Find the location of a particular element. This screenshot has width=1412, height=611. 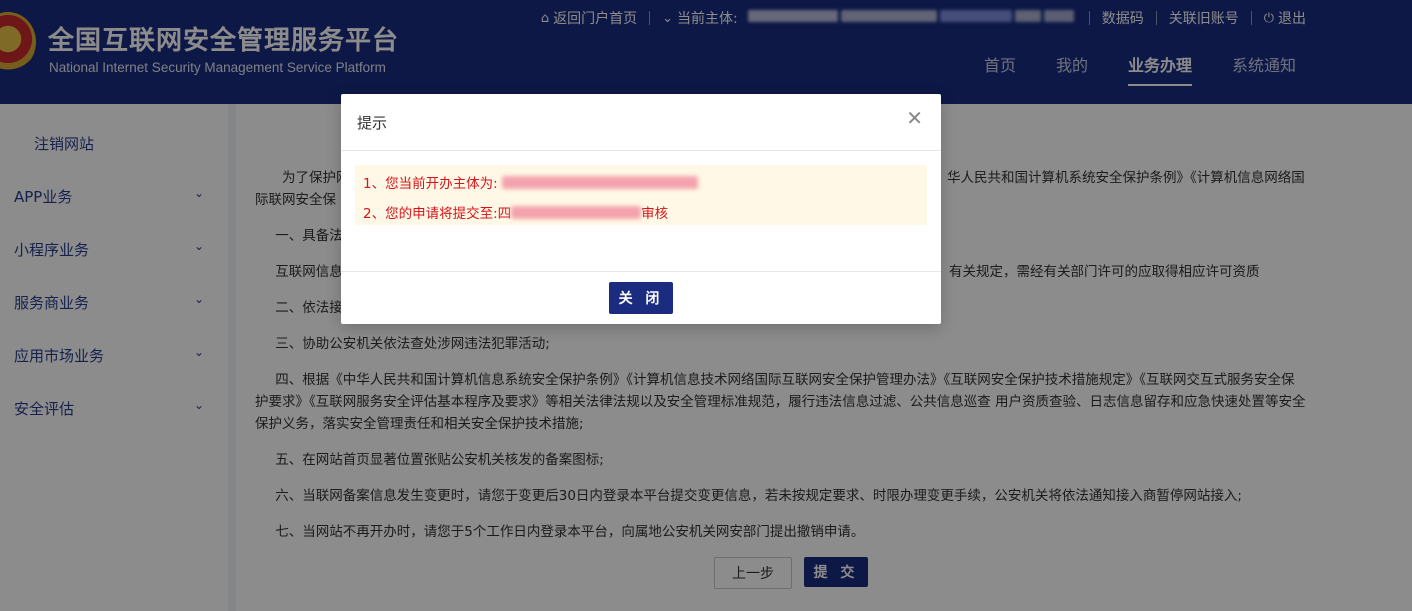

entity-prefix: 1、您当前开办主体为: is located at coordinates (430, 184).